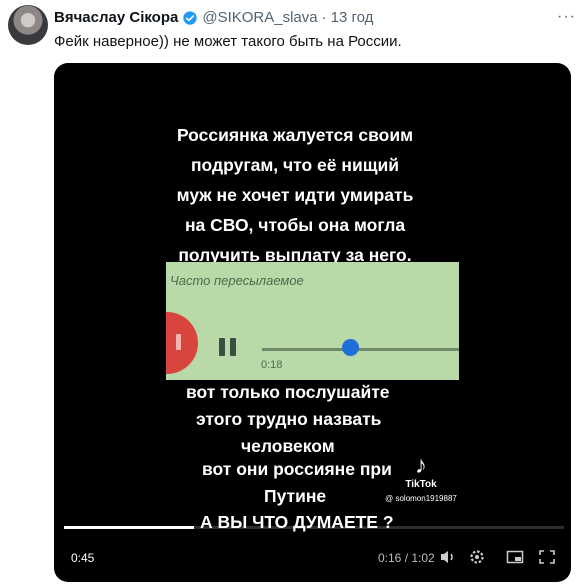 The height and width of the screenshot is (588, 586). I want to click on pause-icon, so click(229, 347).